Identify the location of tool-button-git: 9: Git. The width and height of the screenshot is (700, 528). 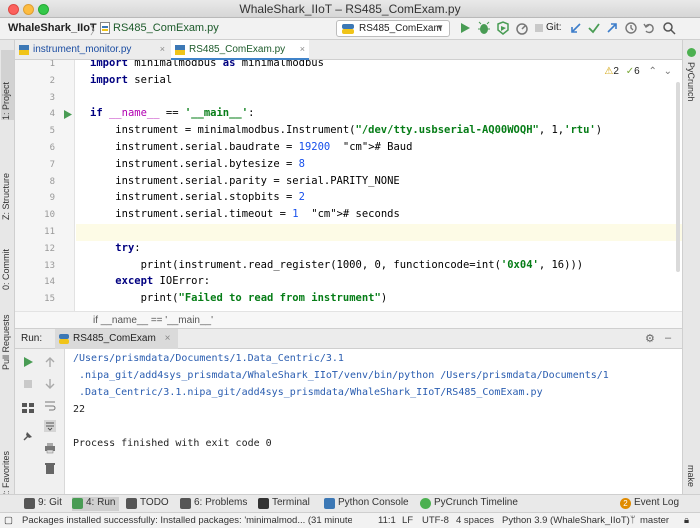
(43, 504).